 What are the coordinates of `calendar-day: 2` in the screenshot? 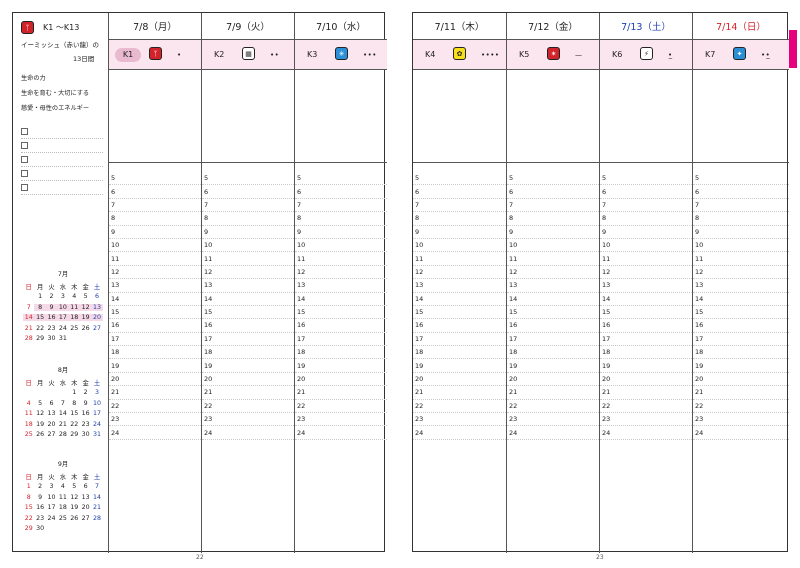 It's located at (85, 392).